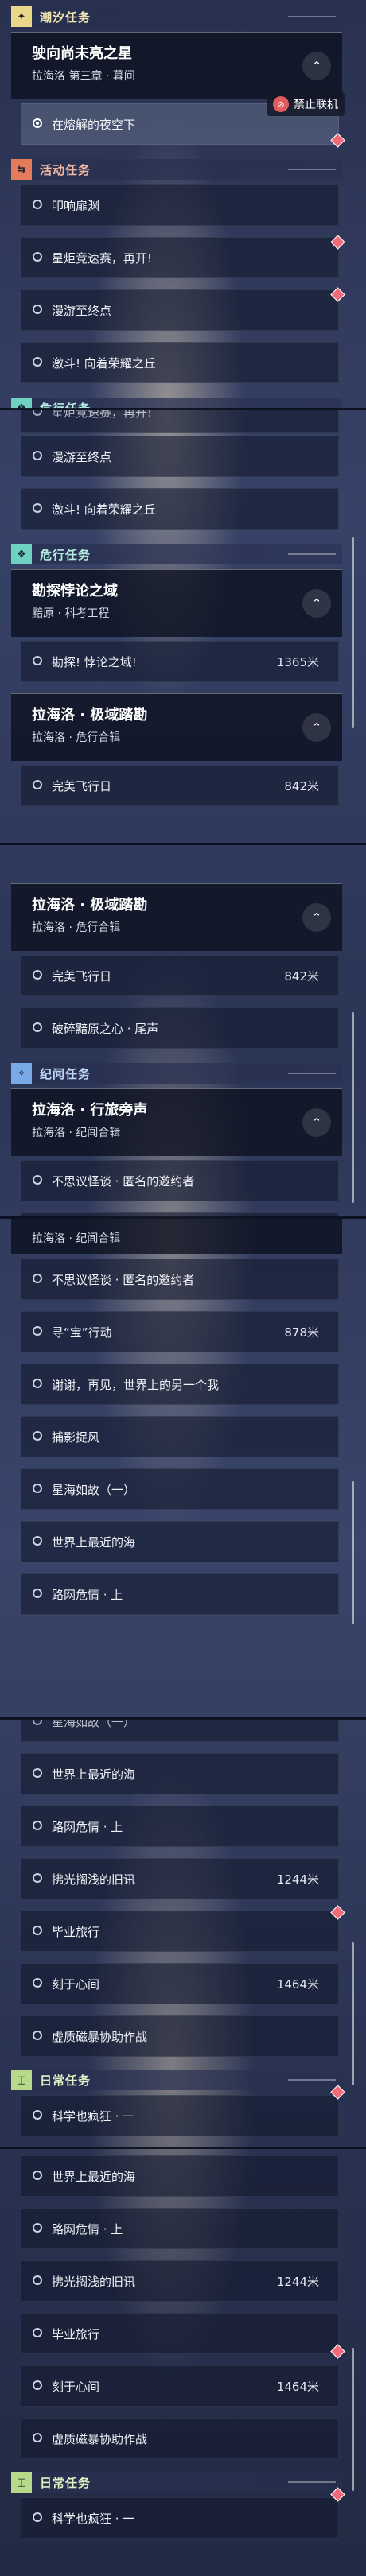 Image resolution: width=366 pixels, height=2576 pixels. Describe the element at coordinates (21, 170) in the screenshot. I see `activity-icon: ⇆` at that location.